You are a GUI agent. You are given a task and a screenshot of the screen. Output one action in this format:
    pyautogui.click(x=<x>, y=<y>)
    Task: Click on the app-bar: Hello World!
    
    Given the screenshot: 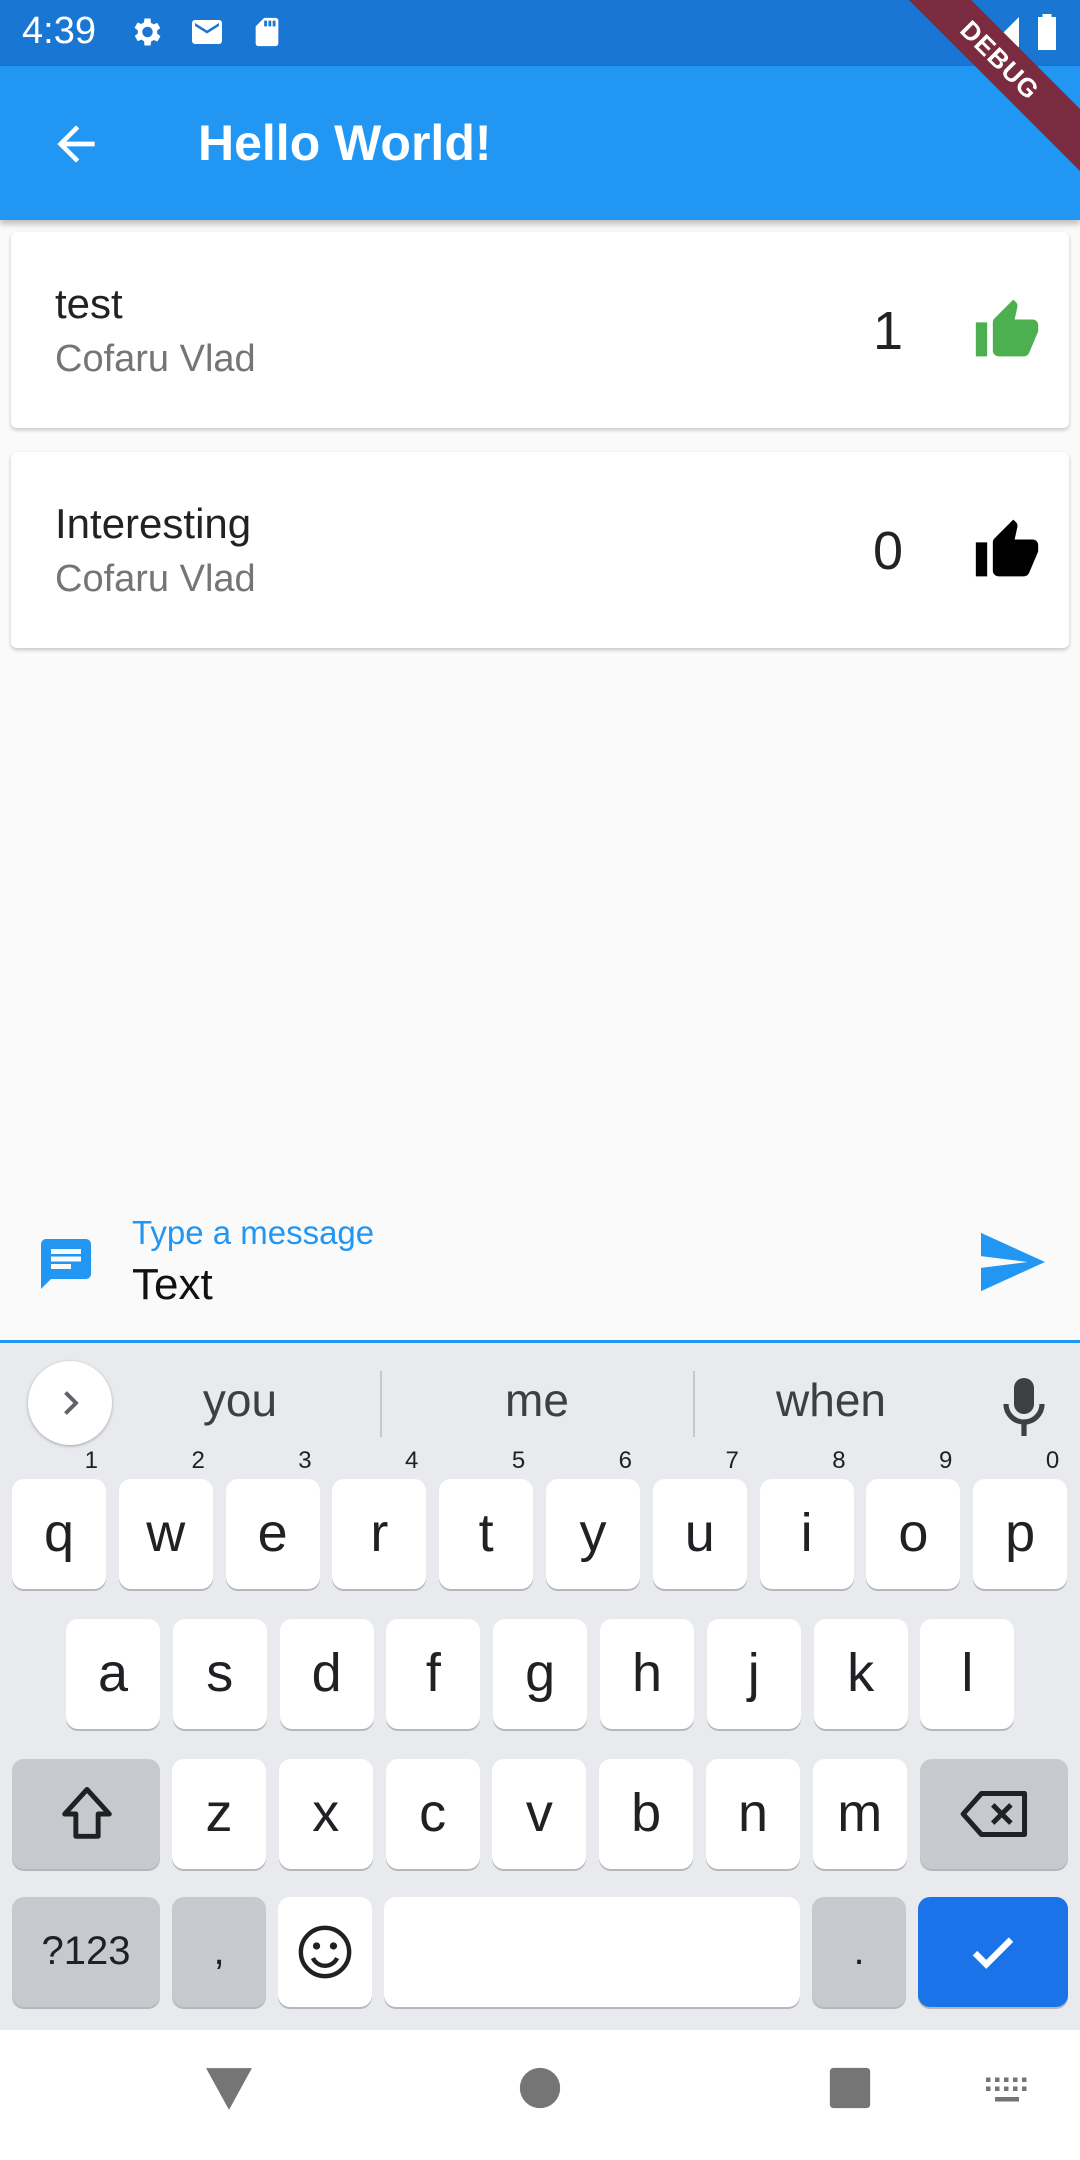 What is the action you would take?
    pyautogui.click(x=540, y=143)
    